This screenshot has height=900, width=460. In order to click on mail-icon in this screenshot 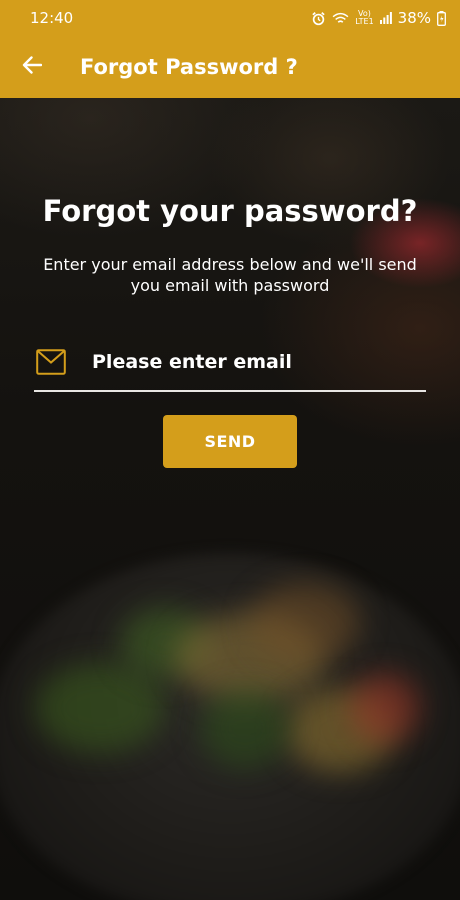, I will do `click(52, 362)`.